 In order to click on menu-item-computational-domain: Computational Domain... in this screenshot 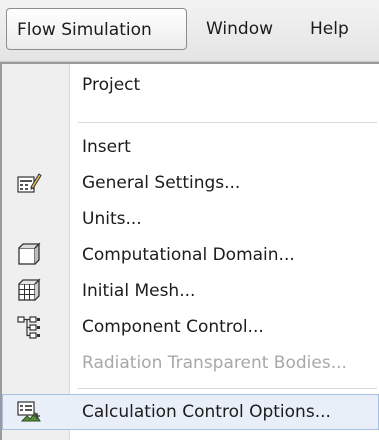, I will do `click(190, 255)`.